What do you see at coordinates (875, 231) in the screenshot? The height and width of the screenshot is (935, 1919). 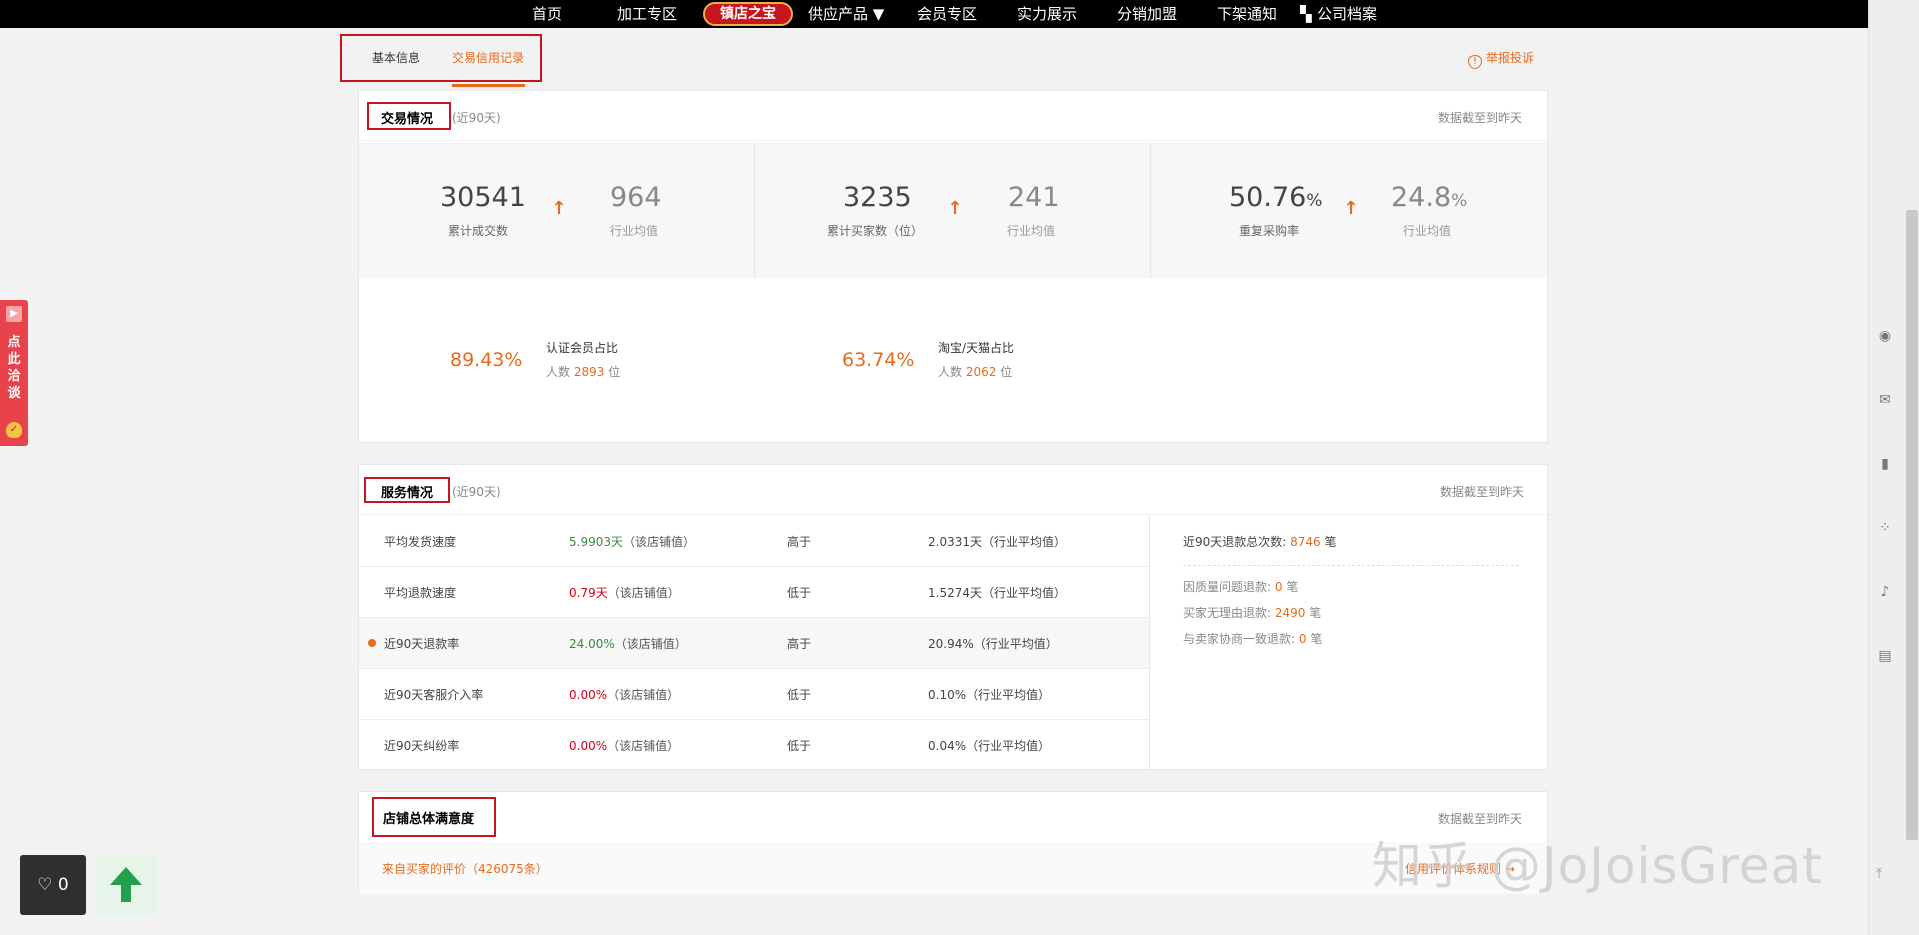 I see `buyers-label: 累计买家数（位）` at bounding box center [875, 231].